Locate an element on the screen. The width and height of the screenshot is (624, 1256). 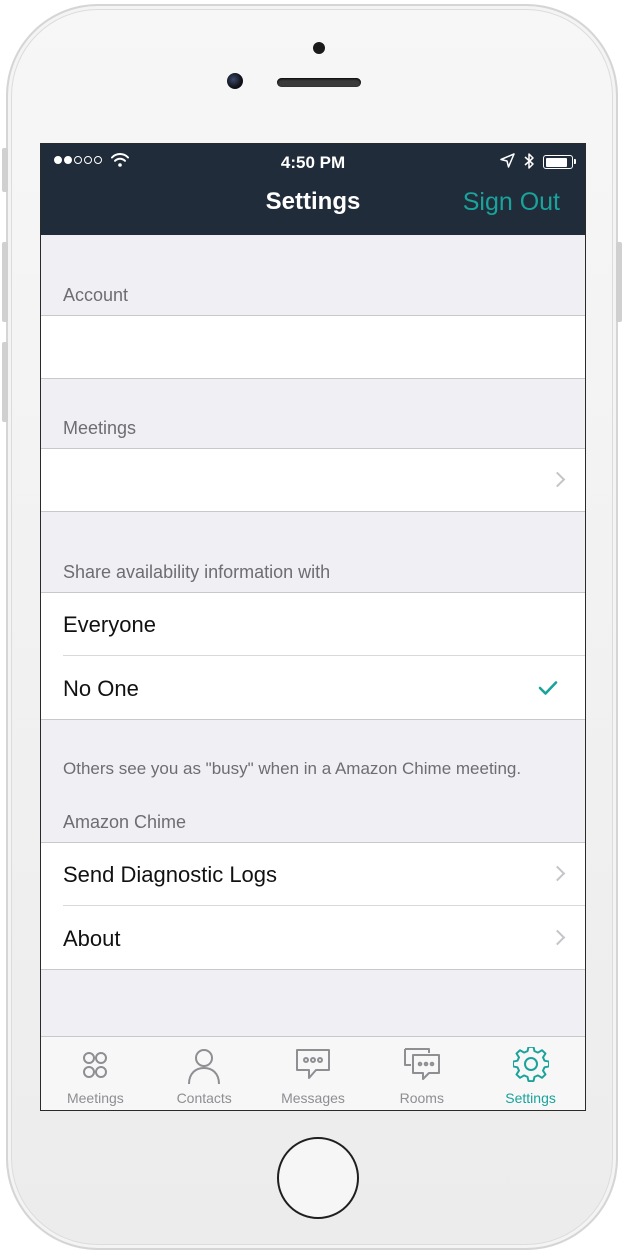
tab-rooms: Rooms is located at coordinates (421, 1073).